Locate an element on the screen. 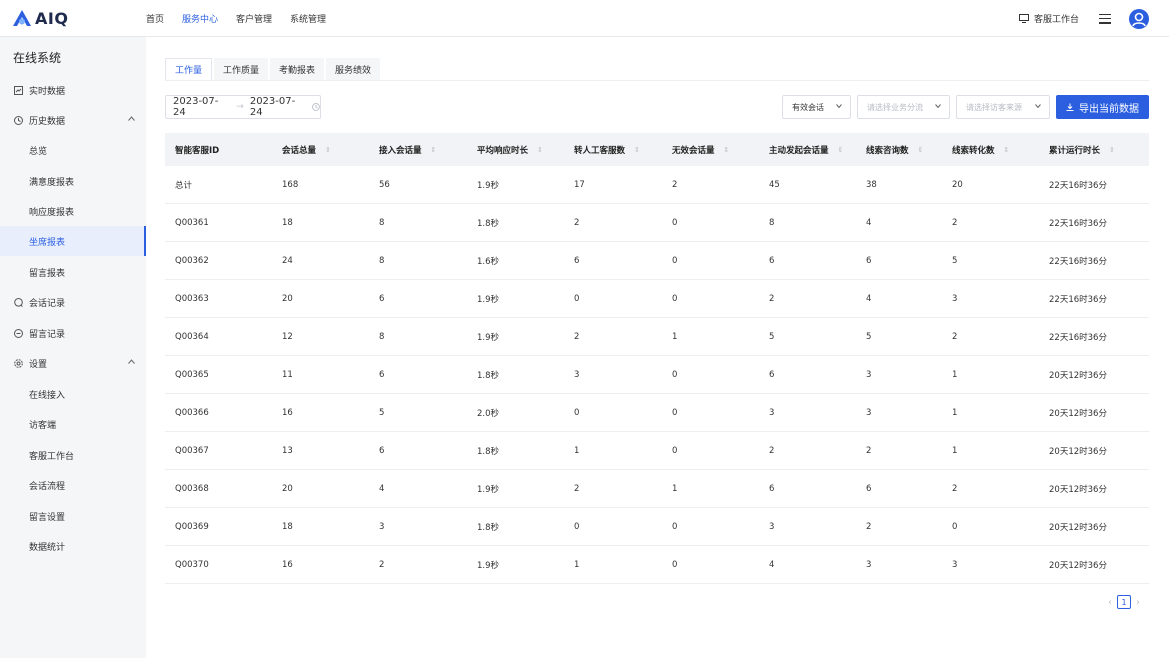  column-header-transfer-to-human: 转人工客服数 ⇕ is located at coordinates (607, 149).